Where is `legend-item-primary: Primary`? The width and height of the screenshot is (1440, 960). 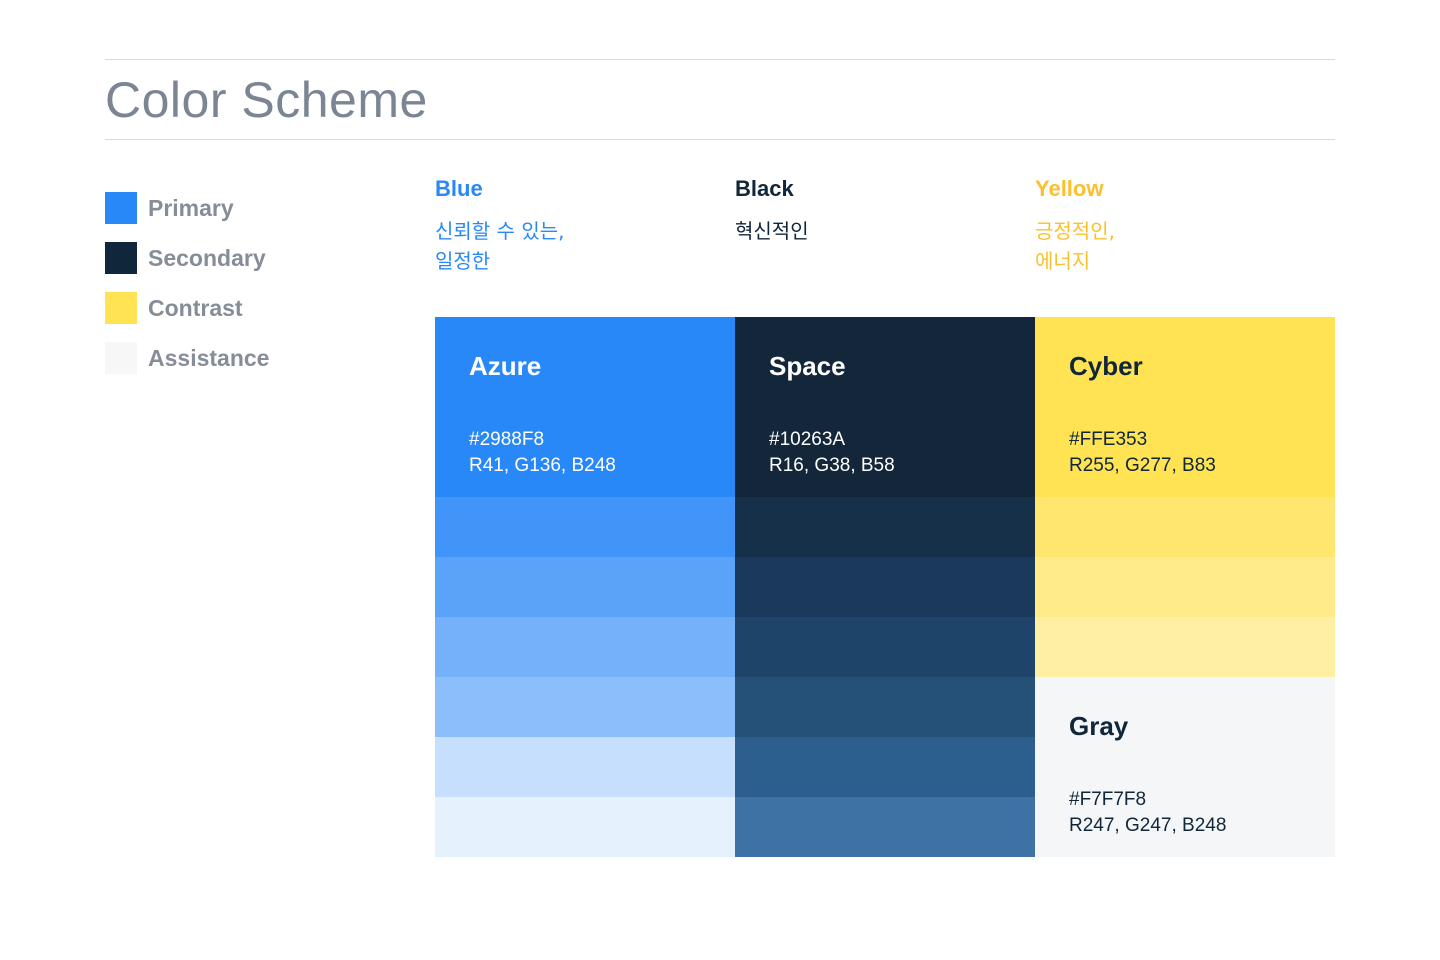 legend-item-primary: Primary is located at coordinates (187, 208).